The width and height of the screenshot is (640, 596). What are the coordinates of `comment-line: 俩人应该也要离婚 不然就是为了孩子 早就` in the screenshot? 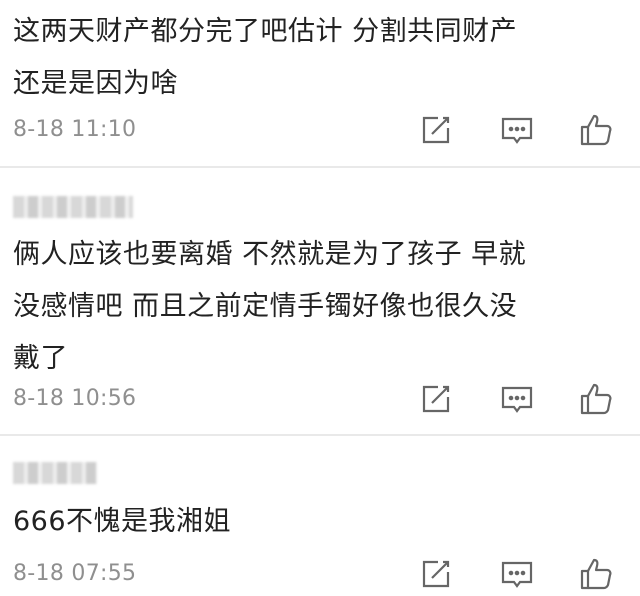 It's located at (270, 254).